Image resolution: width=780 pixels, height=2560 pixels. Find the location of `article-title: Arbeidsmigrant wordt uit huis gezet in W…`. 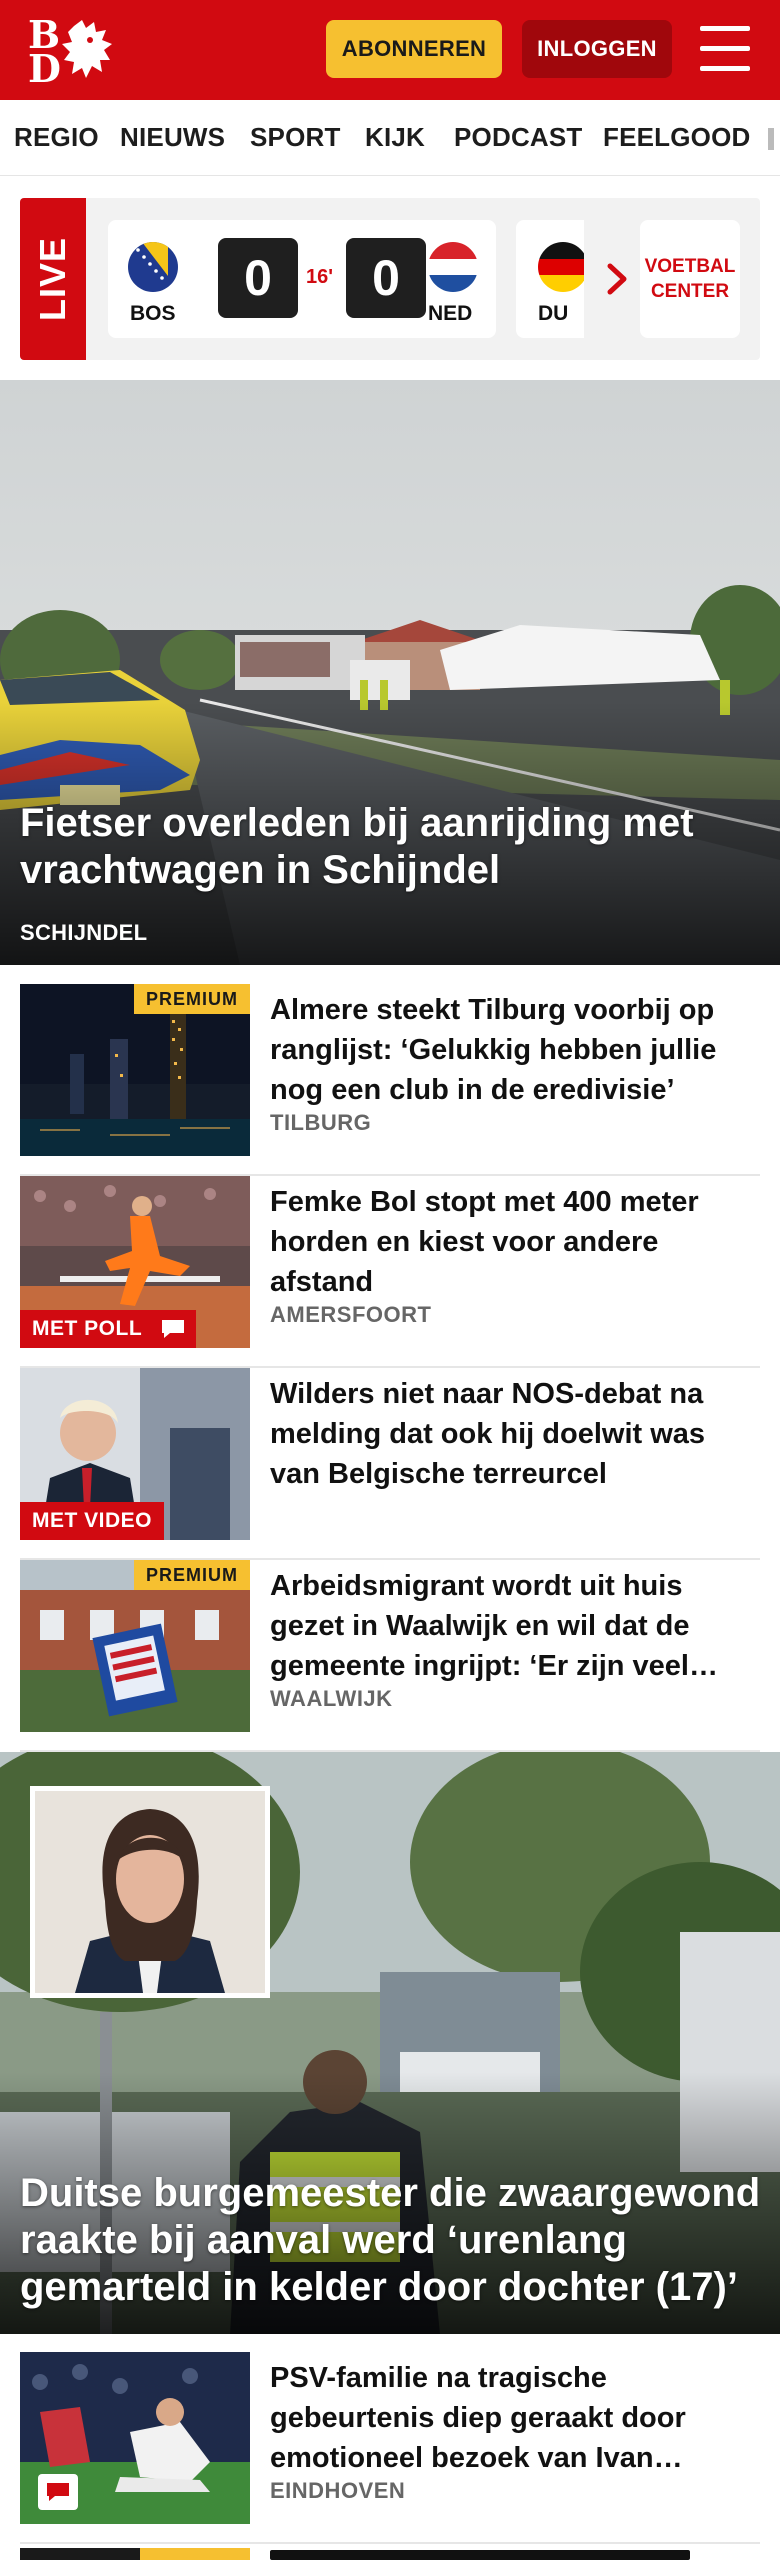

article-title: Arbeidsmigrant wordt uit huis gezet in W… is located at coordinates (494, 1626).